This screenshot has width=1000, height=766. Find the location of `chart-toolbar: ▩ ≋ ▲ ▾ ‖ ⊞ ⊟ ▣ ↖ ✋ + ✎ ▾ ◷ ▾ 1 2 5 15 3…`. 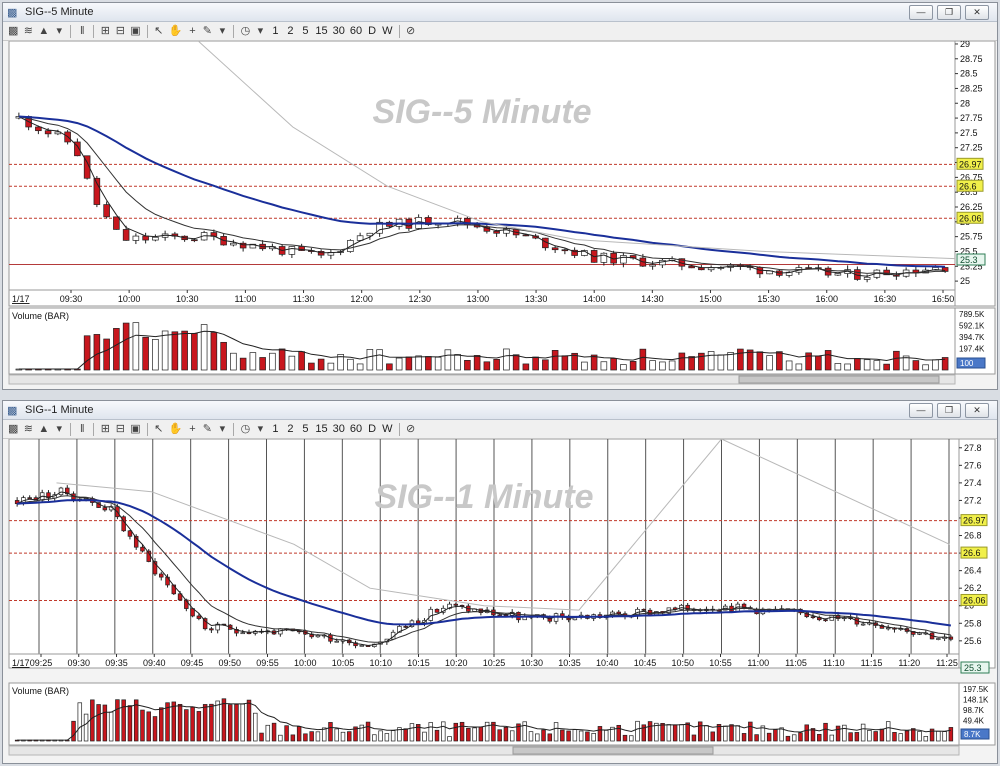

chart-toolbar: ▩ ≋ ▲ ▾ ‖ ⊞ ⊟ ▣ ↖ ✋ + ✎ ▾ ◷ ▾ 1 2 5 15 3… is located at coordinates (500, 31).